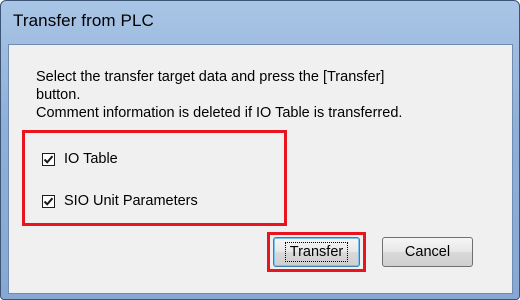  What do you see at coordinates (427, 252) in the screenshot?
I see `cancel-button: Cancel` at bounding box center [427, 252].